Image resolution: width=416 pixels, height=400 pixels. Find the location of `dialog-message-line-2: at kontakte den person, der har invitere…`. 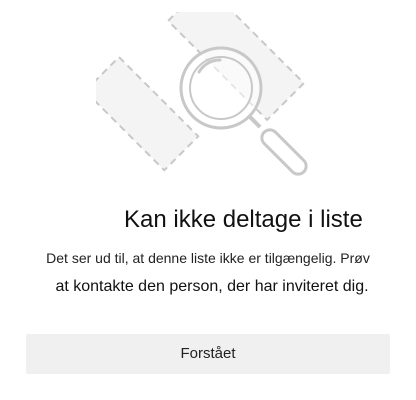

dialog-message-line-2: at kontakte den person, der har invitere… is located at coordinates (212, 286).